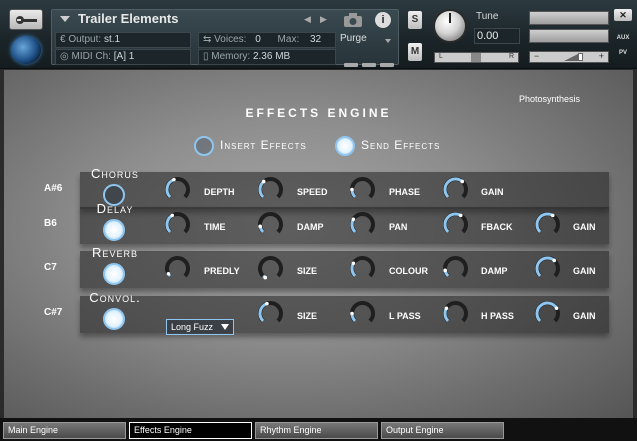  Describe the element at coordinates (569, 57) in the screenshot. I see `volume-slider: − +` at that location.